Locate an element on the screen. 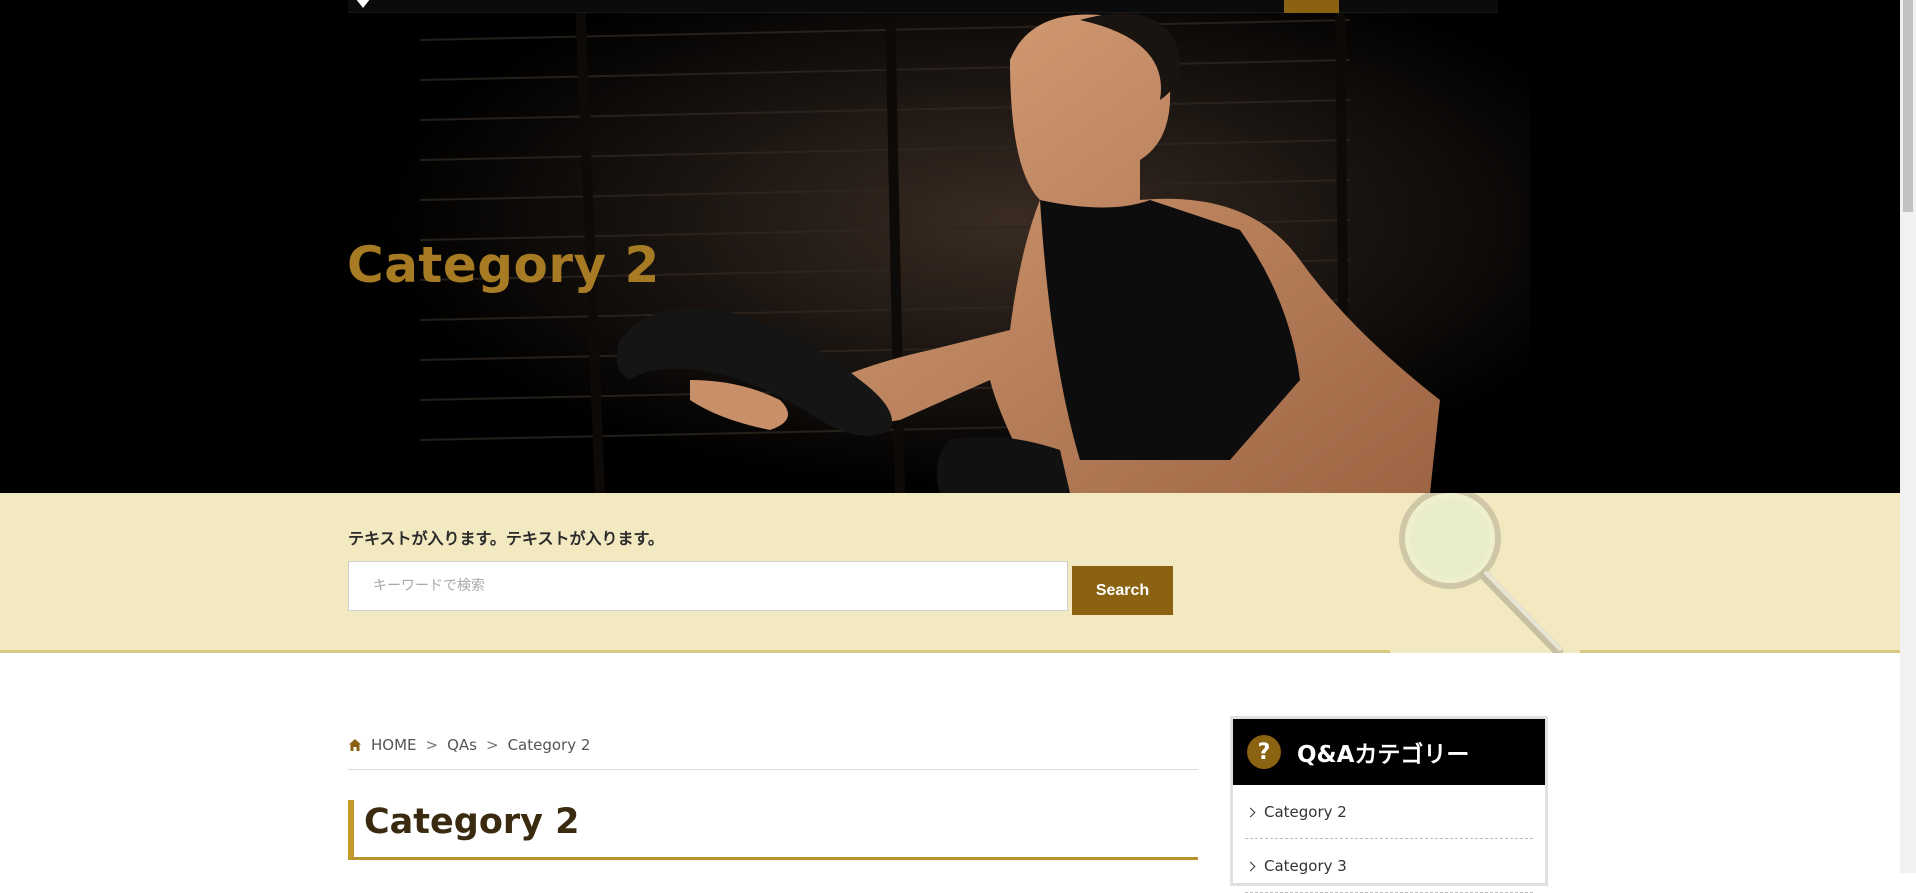 This screenshot has width=1916, height=893. sidebar-item-label: Category 2 is located at coordinates (1305, 811).